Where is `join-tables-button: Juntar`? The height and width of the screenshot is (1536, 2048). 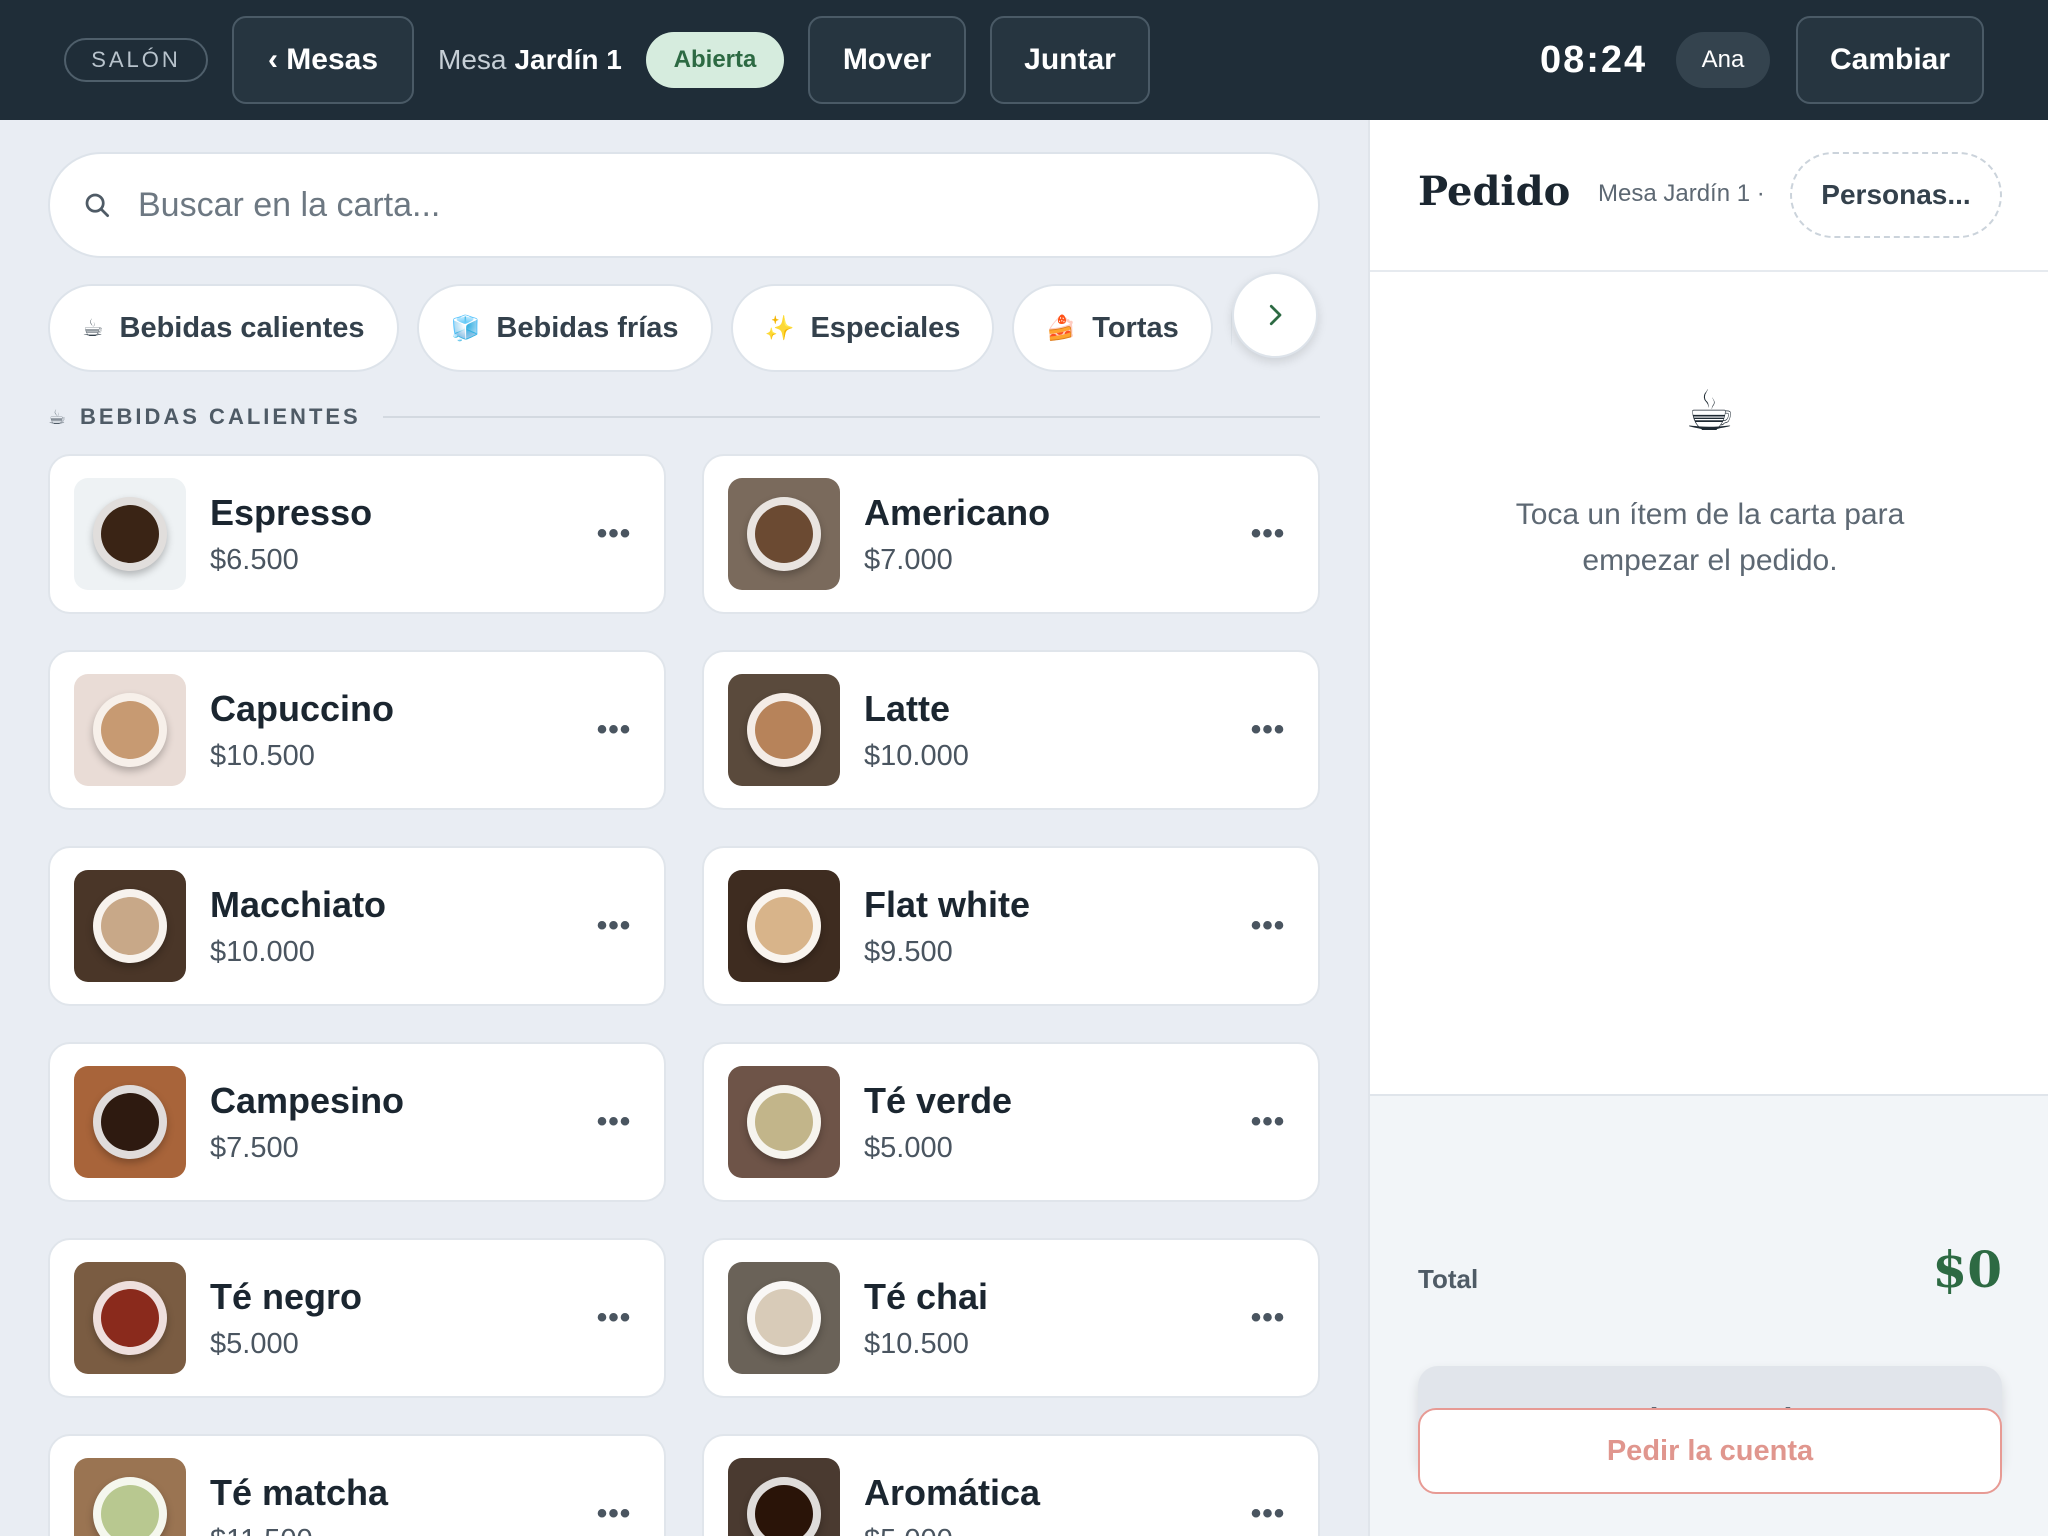
join-tables-button: Juntar is located at coordinates (1070, 60).